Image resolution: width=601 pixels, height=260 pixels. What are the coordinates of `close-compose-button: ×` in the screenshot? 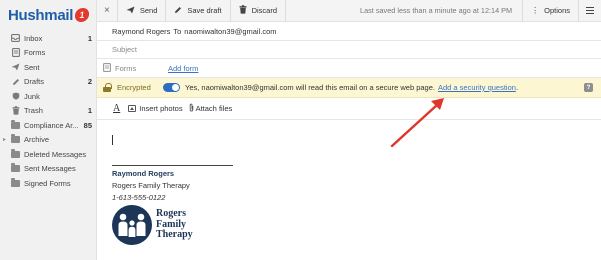 It's located at (107, 11).